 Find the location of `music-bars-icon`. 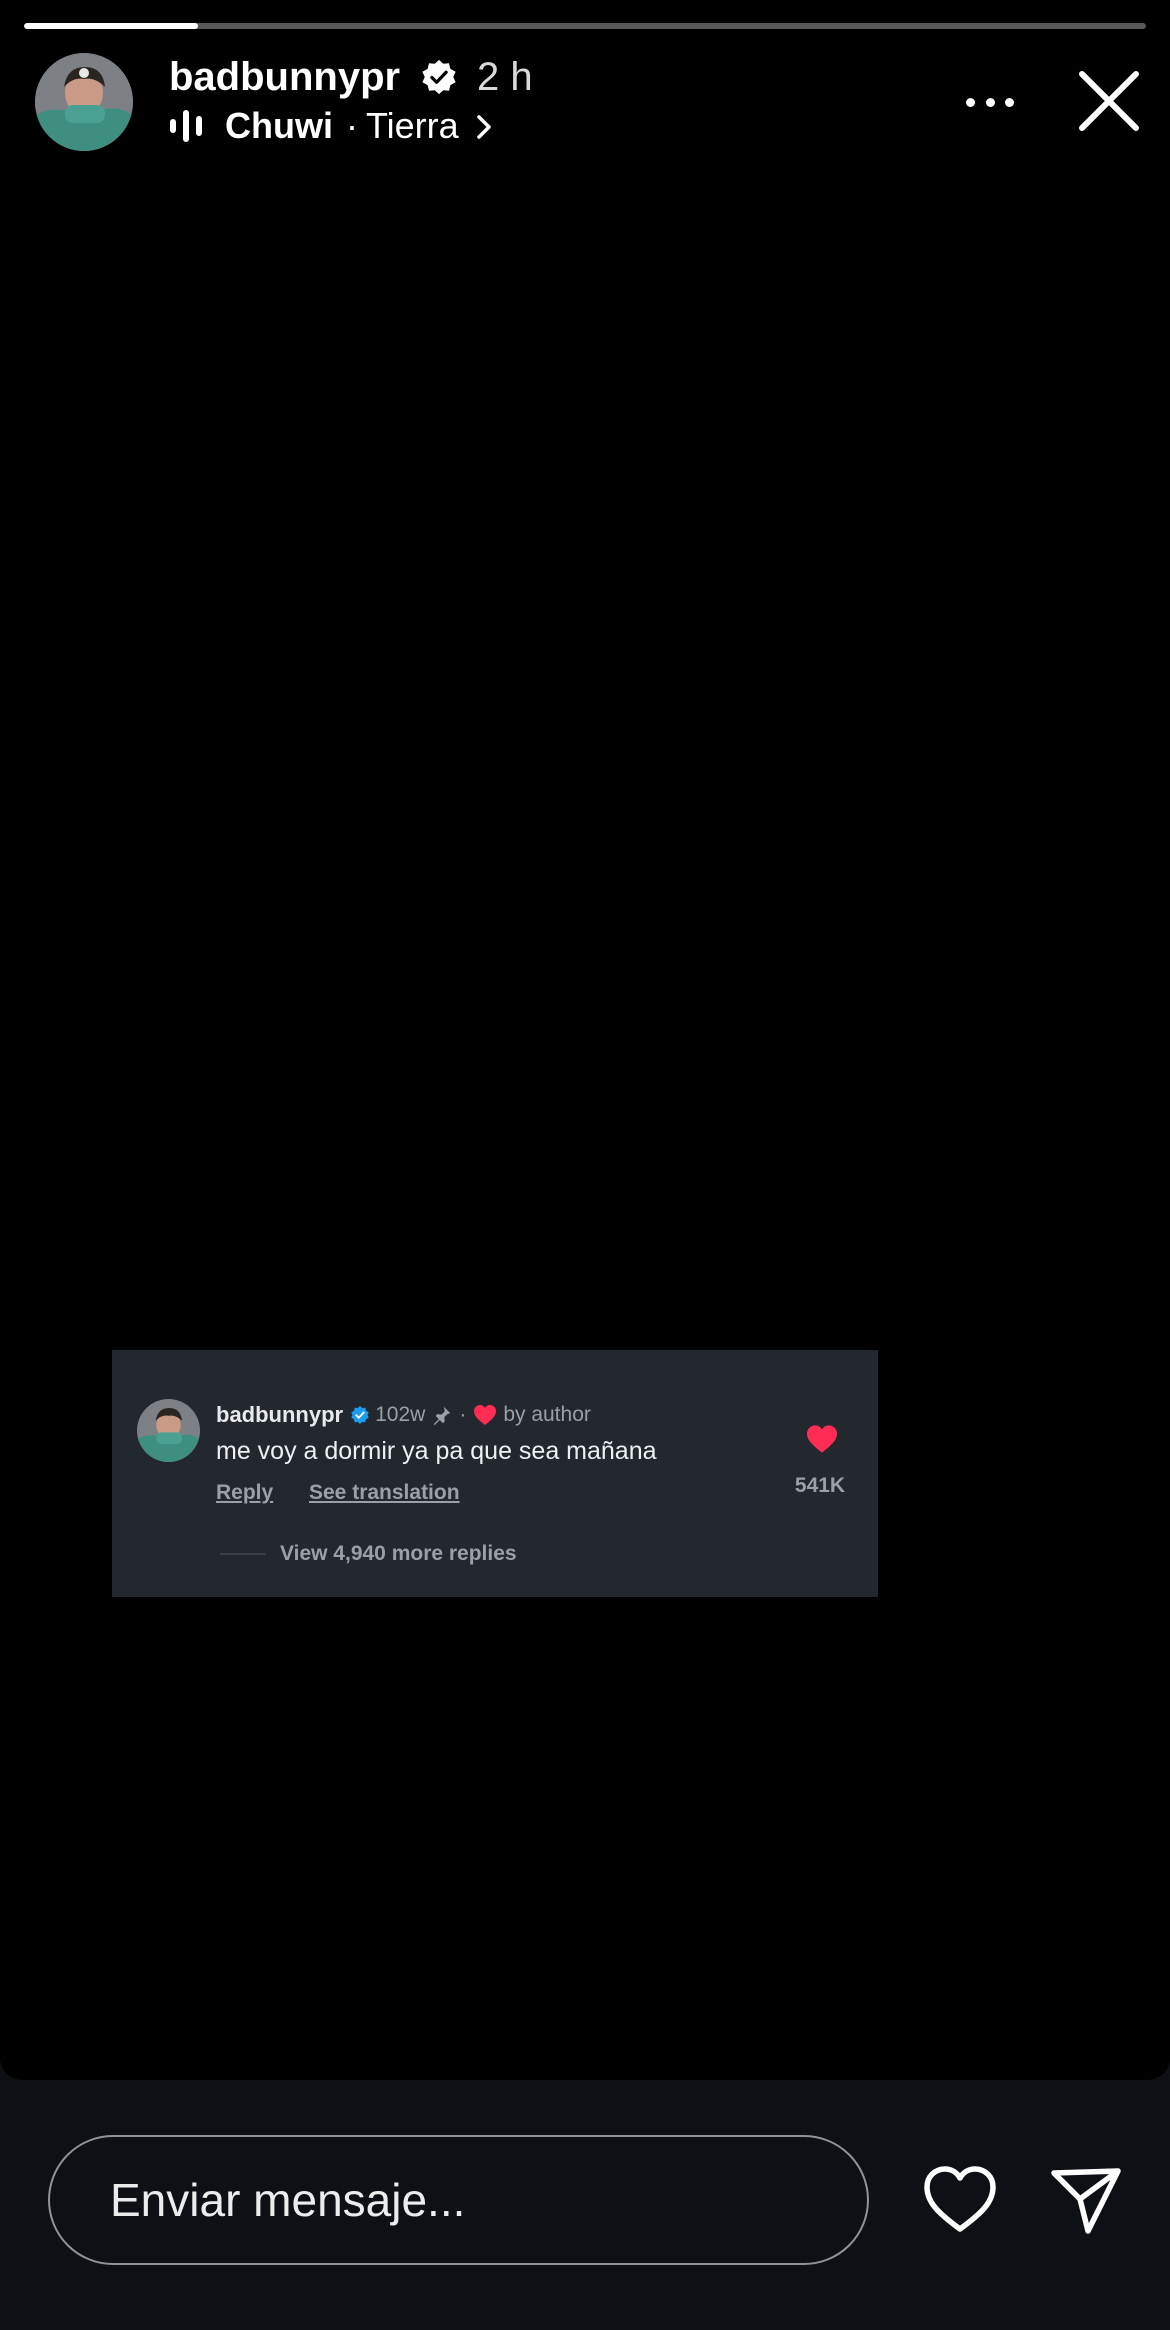

music-bars-icon is located at coordinates (186, 126).